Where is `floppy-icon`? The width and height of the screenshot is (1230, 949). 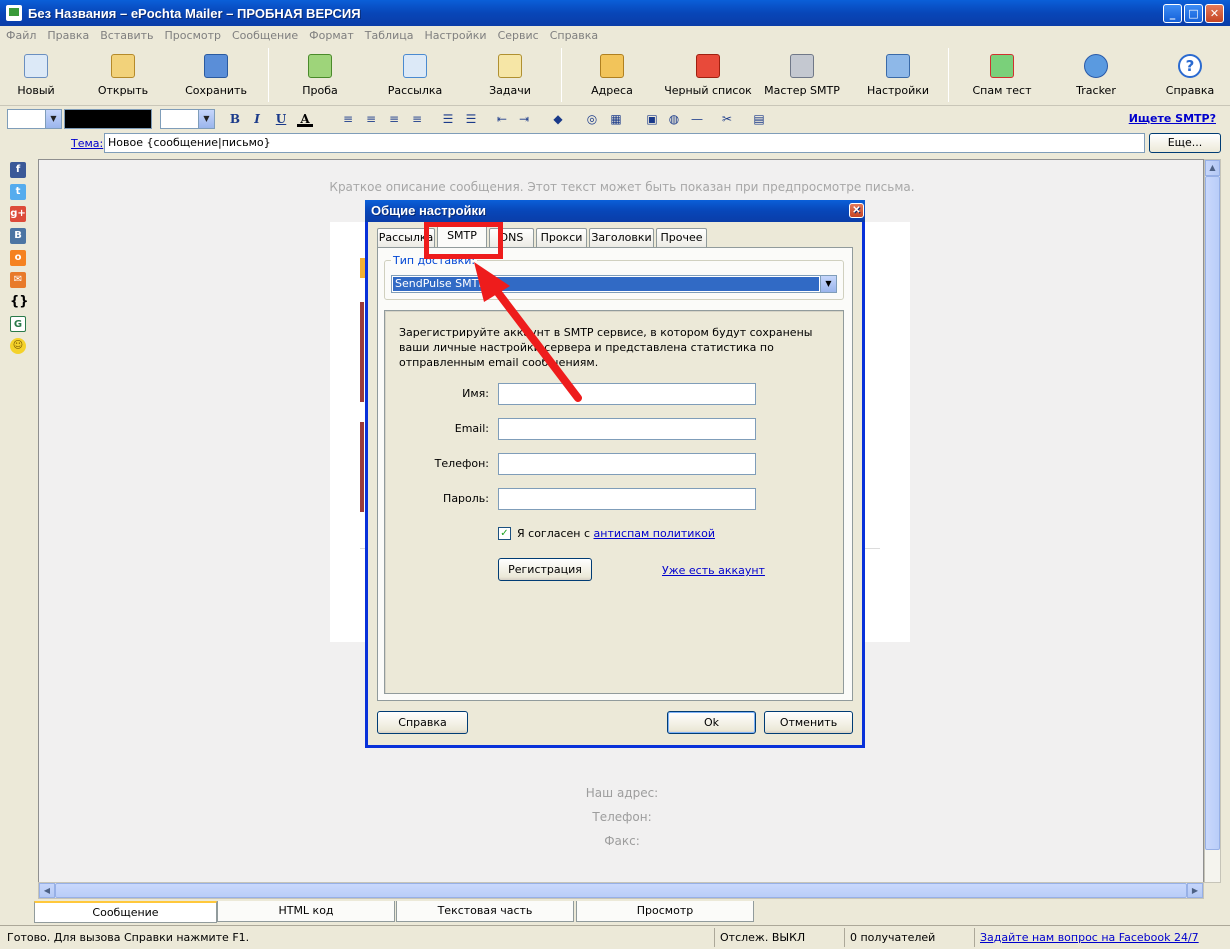 floppy-icon is located at coordinates (216, 66).